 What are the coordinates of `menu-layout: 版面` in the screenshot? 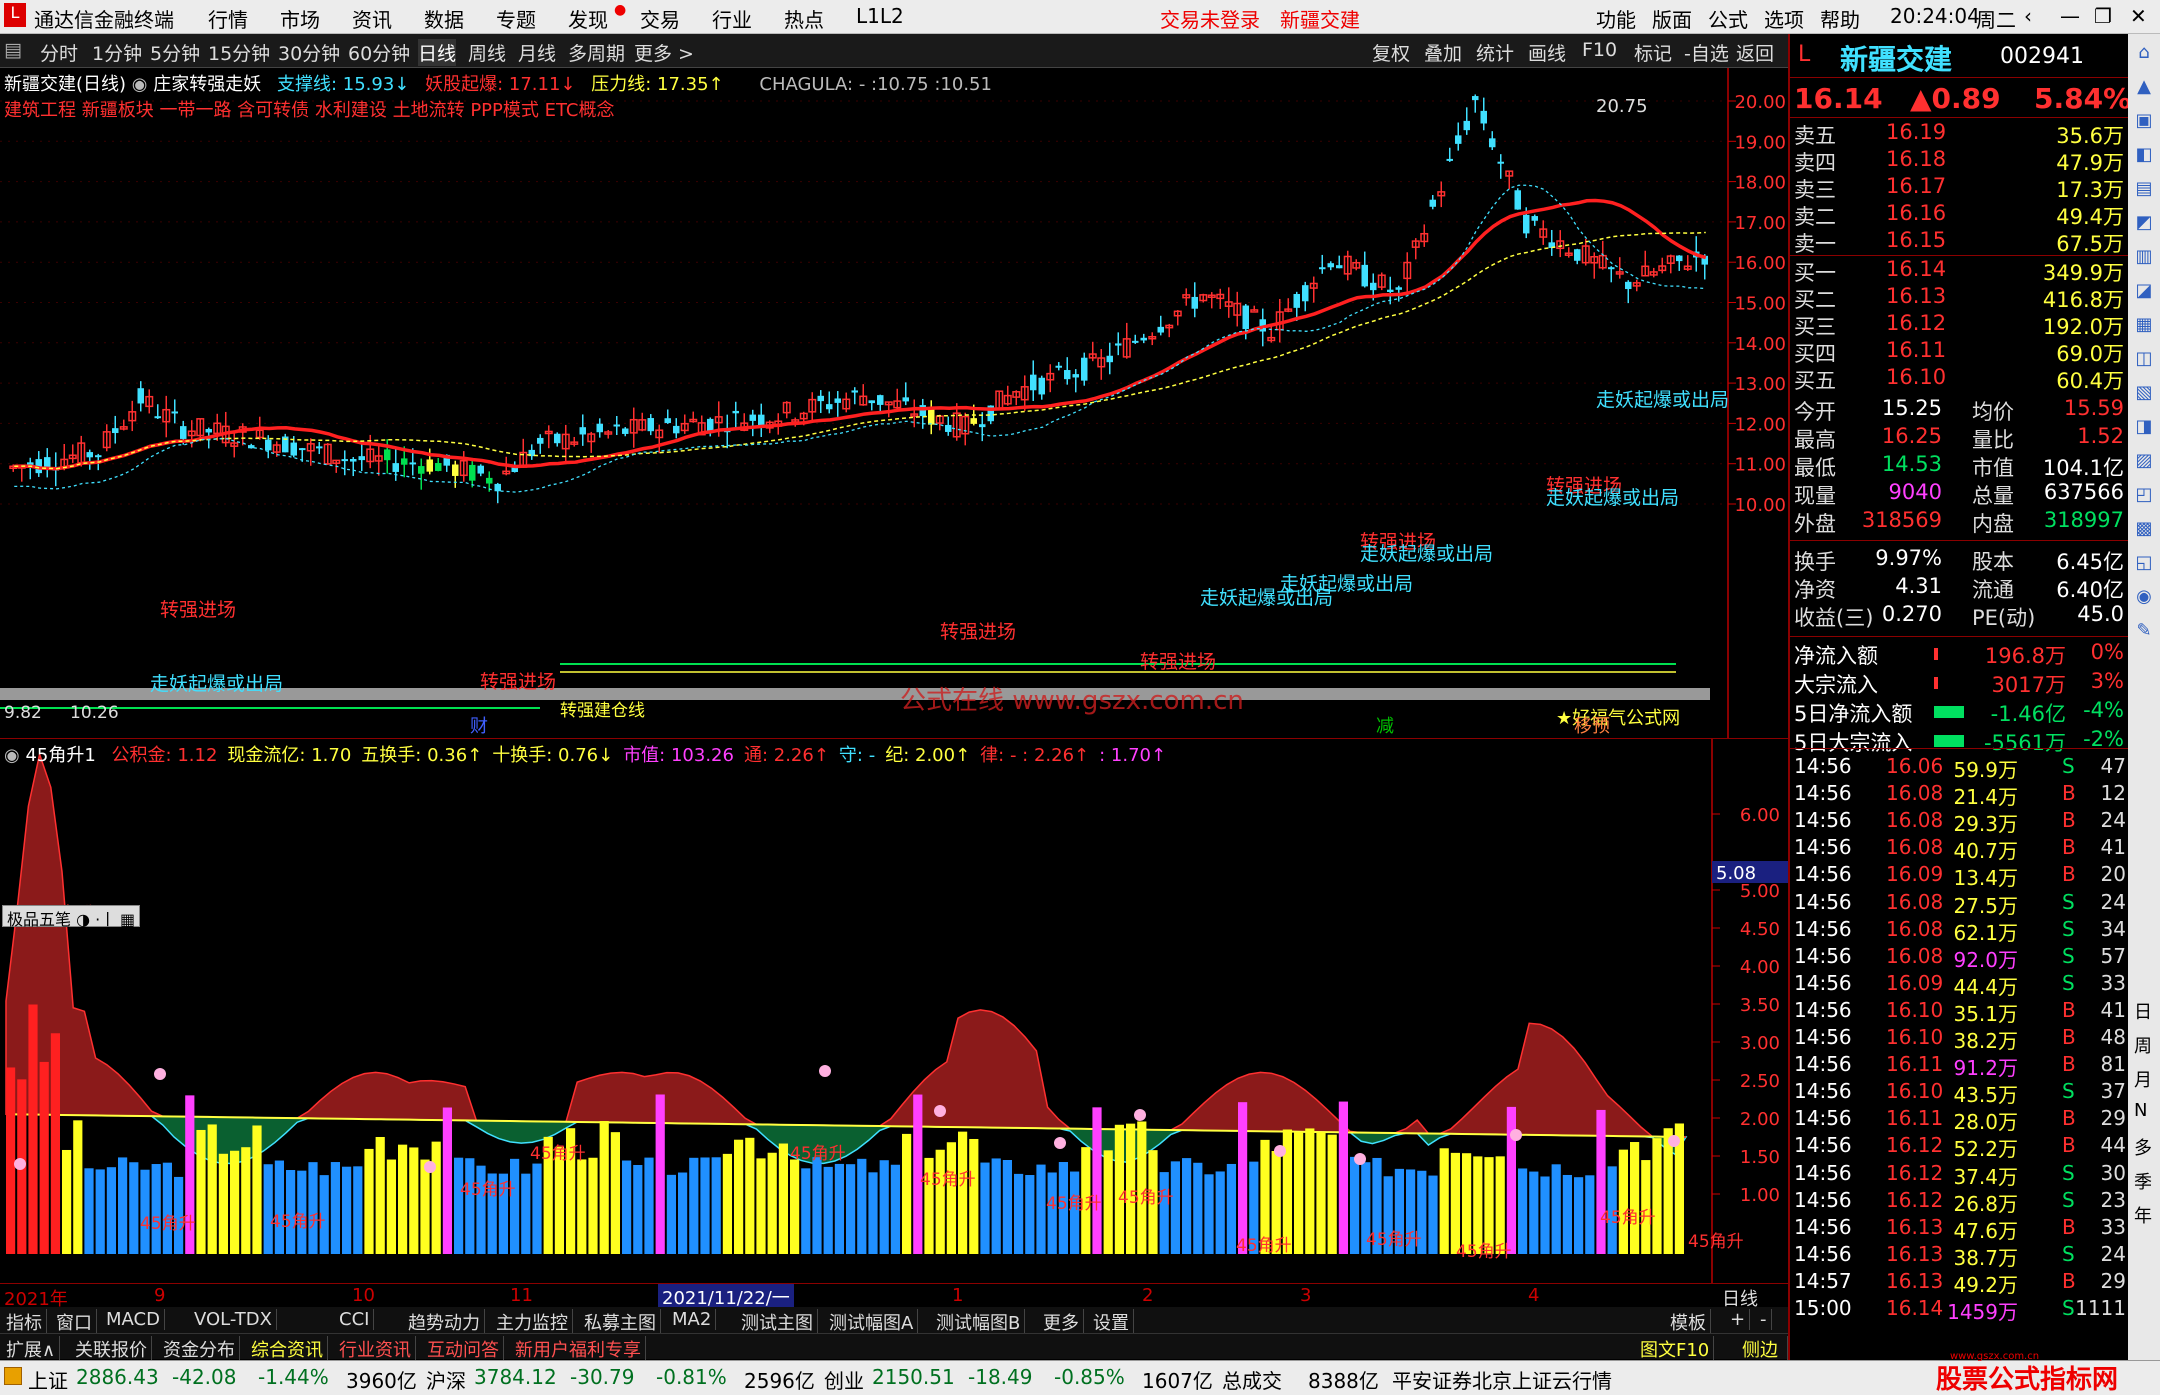 It's located at (1672, 18).